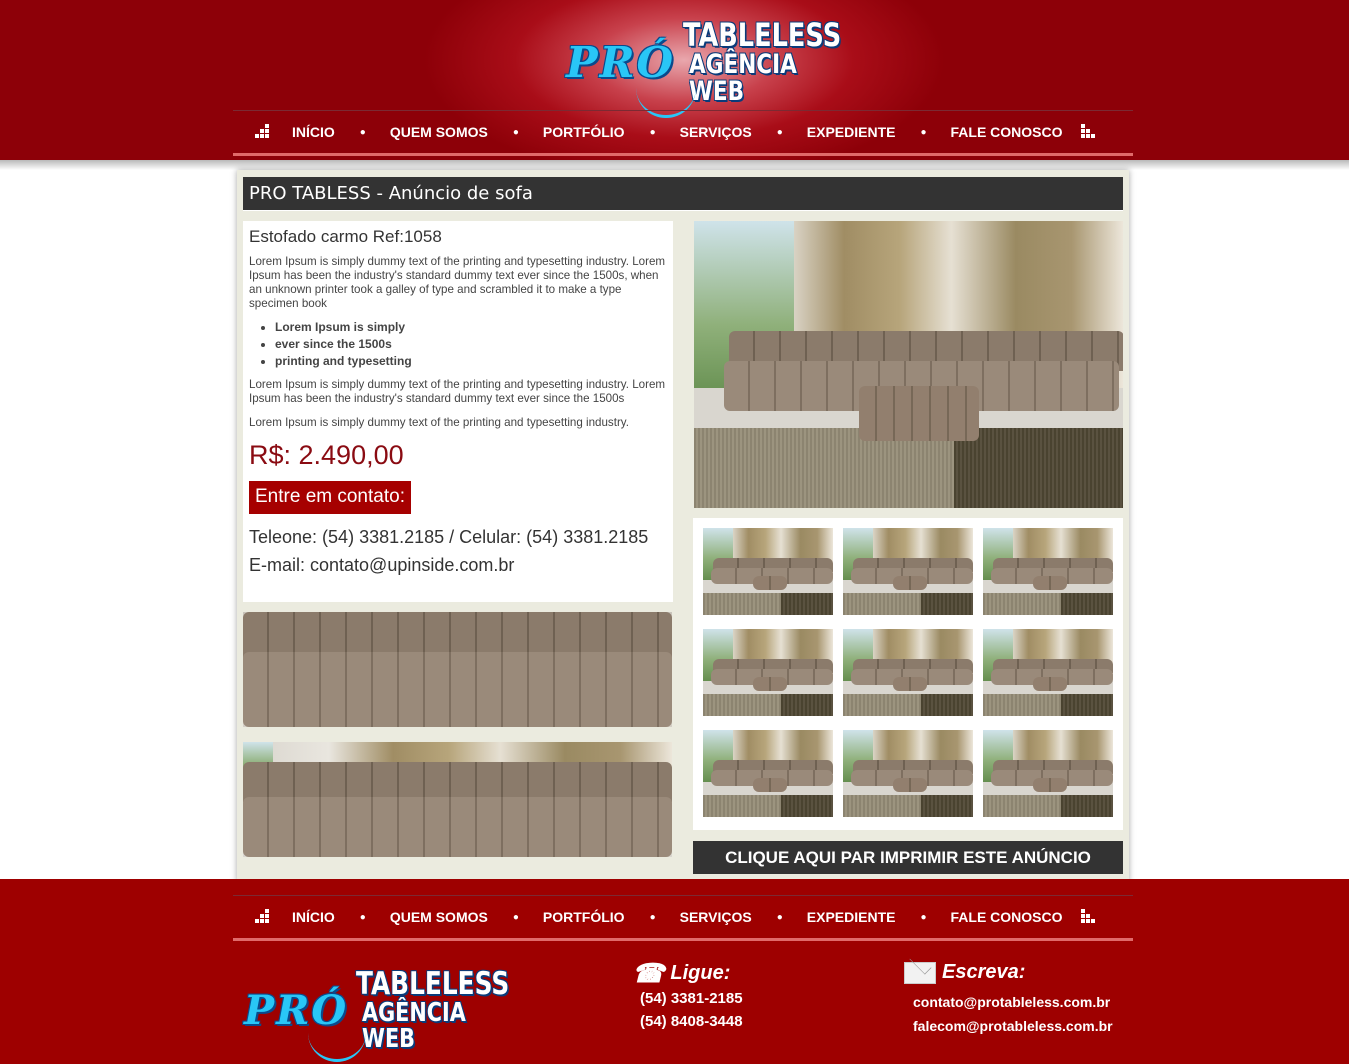  I want to click on logo-word: PRÓ, so click(621, 62).